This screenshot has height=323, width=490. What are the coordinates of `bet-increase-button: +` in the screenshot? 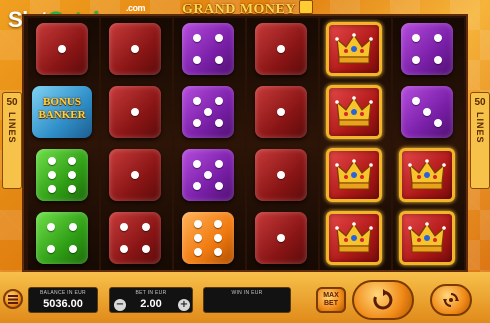 It's located at (184, 305).